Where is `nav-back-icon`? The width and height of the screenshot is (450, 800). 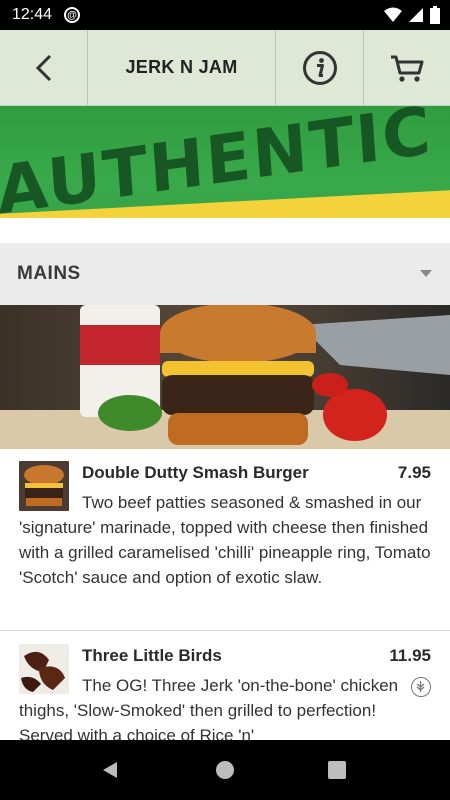
nav-back-icon is located at coordinates (110, 770).